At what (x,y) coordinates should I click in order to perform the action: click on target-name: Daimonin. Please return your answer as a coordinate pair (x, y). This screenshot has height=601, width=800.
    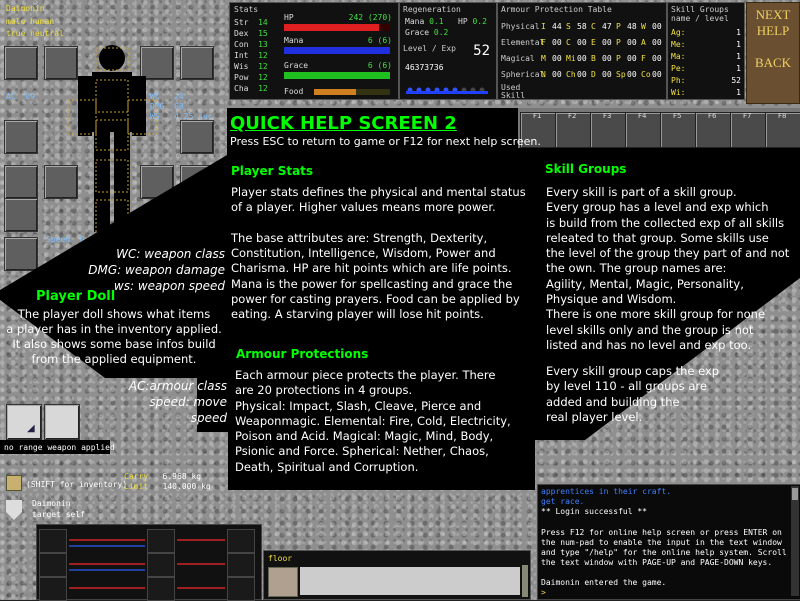
    Looking at the image, I should click on (51, 503).